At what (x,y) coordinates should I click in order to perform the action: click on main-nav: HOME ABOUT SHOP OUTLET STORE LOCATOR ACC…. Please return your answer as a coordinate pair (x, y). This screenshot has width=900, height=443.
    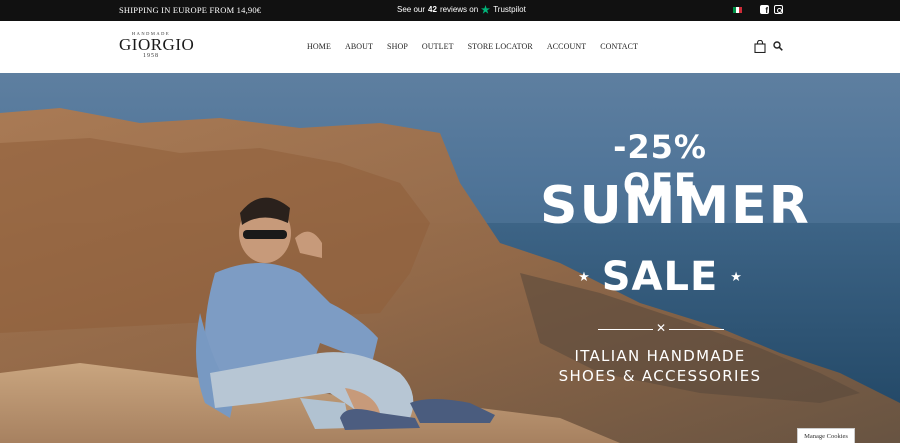
    Looking at the image, I should click on (472, 46).